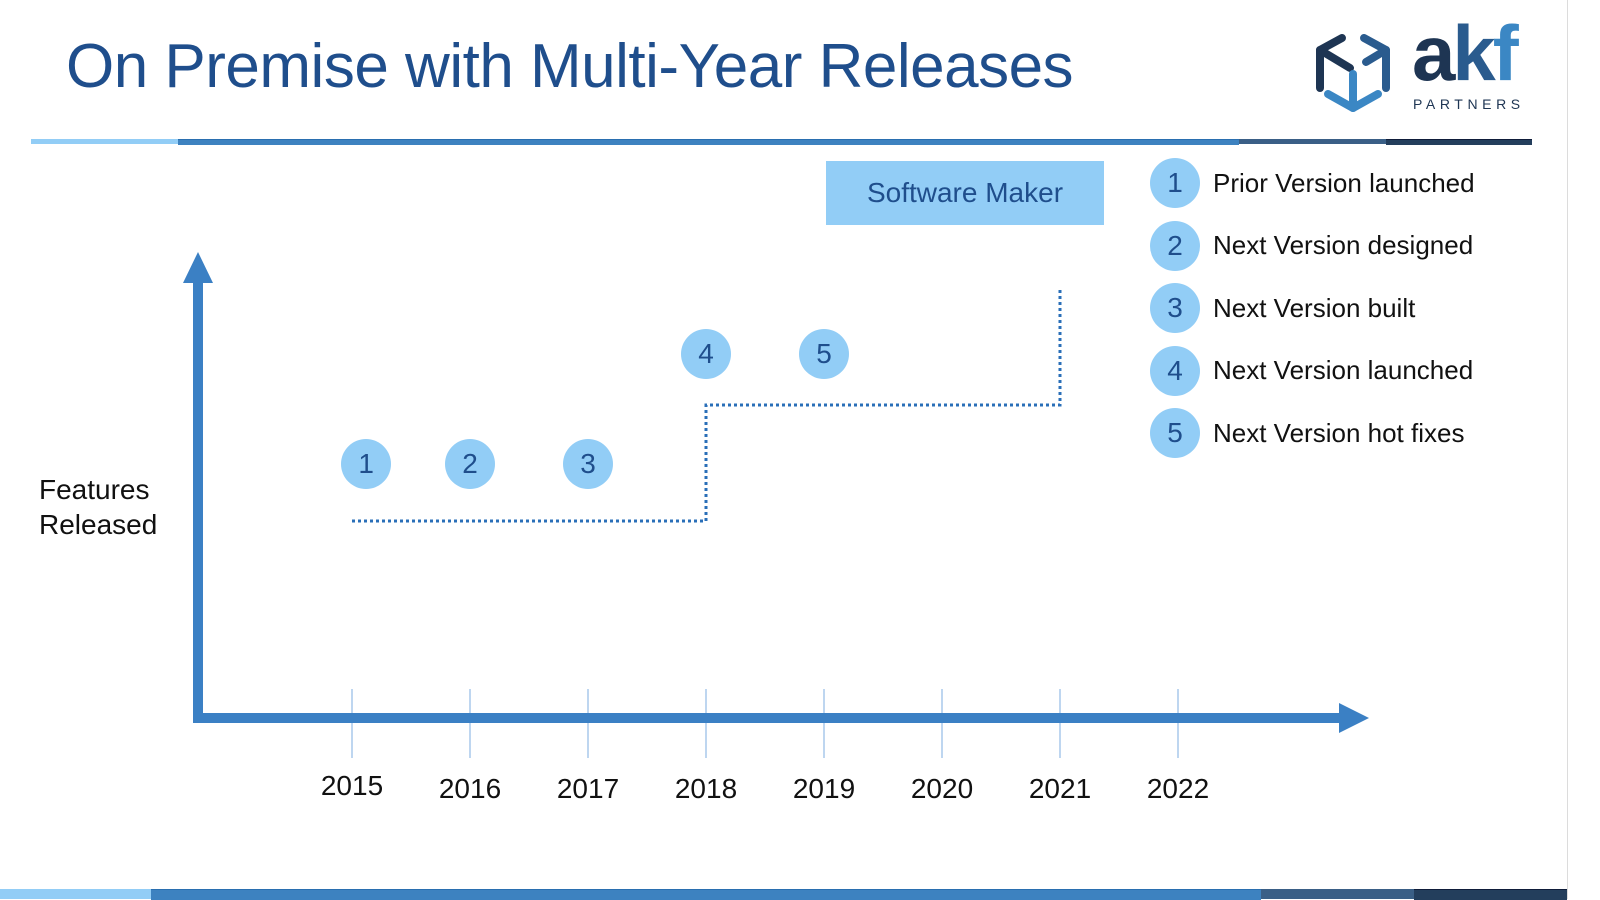  Describe the element at coordinates (942, 788) in the screenshot. I see `year-label: 2020` at that location.